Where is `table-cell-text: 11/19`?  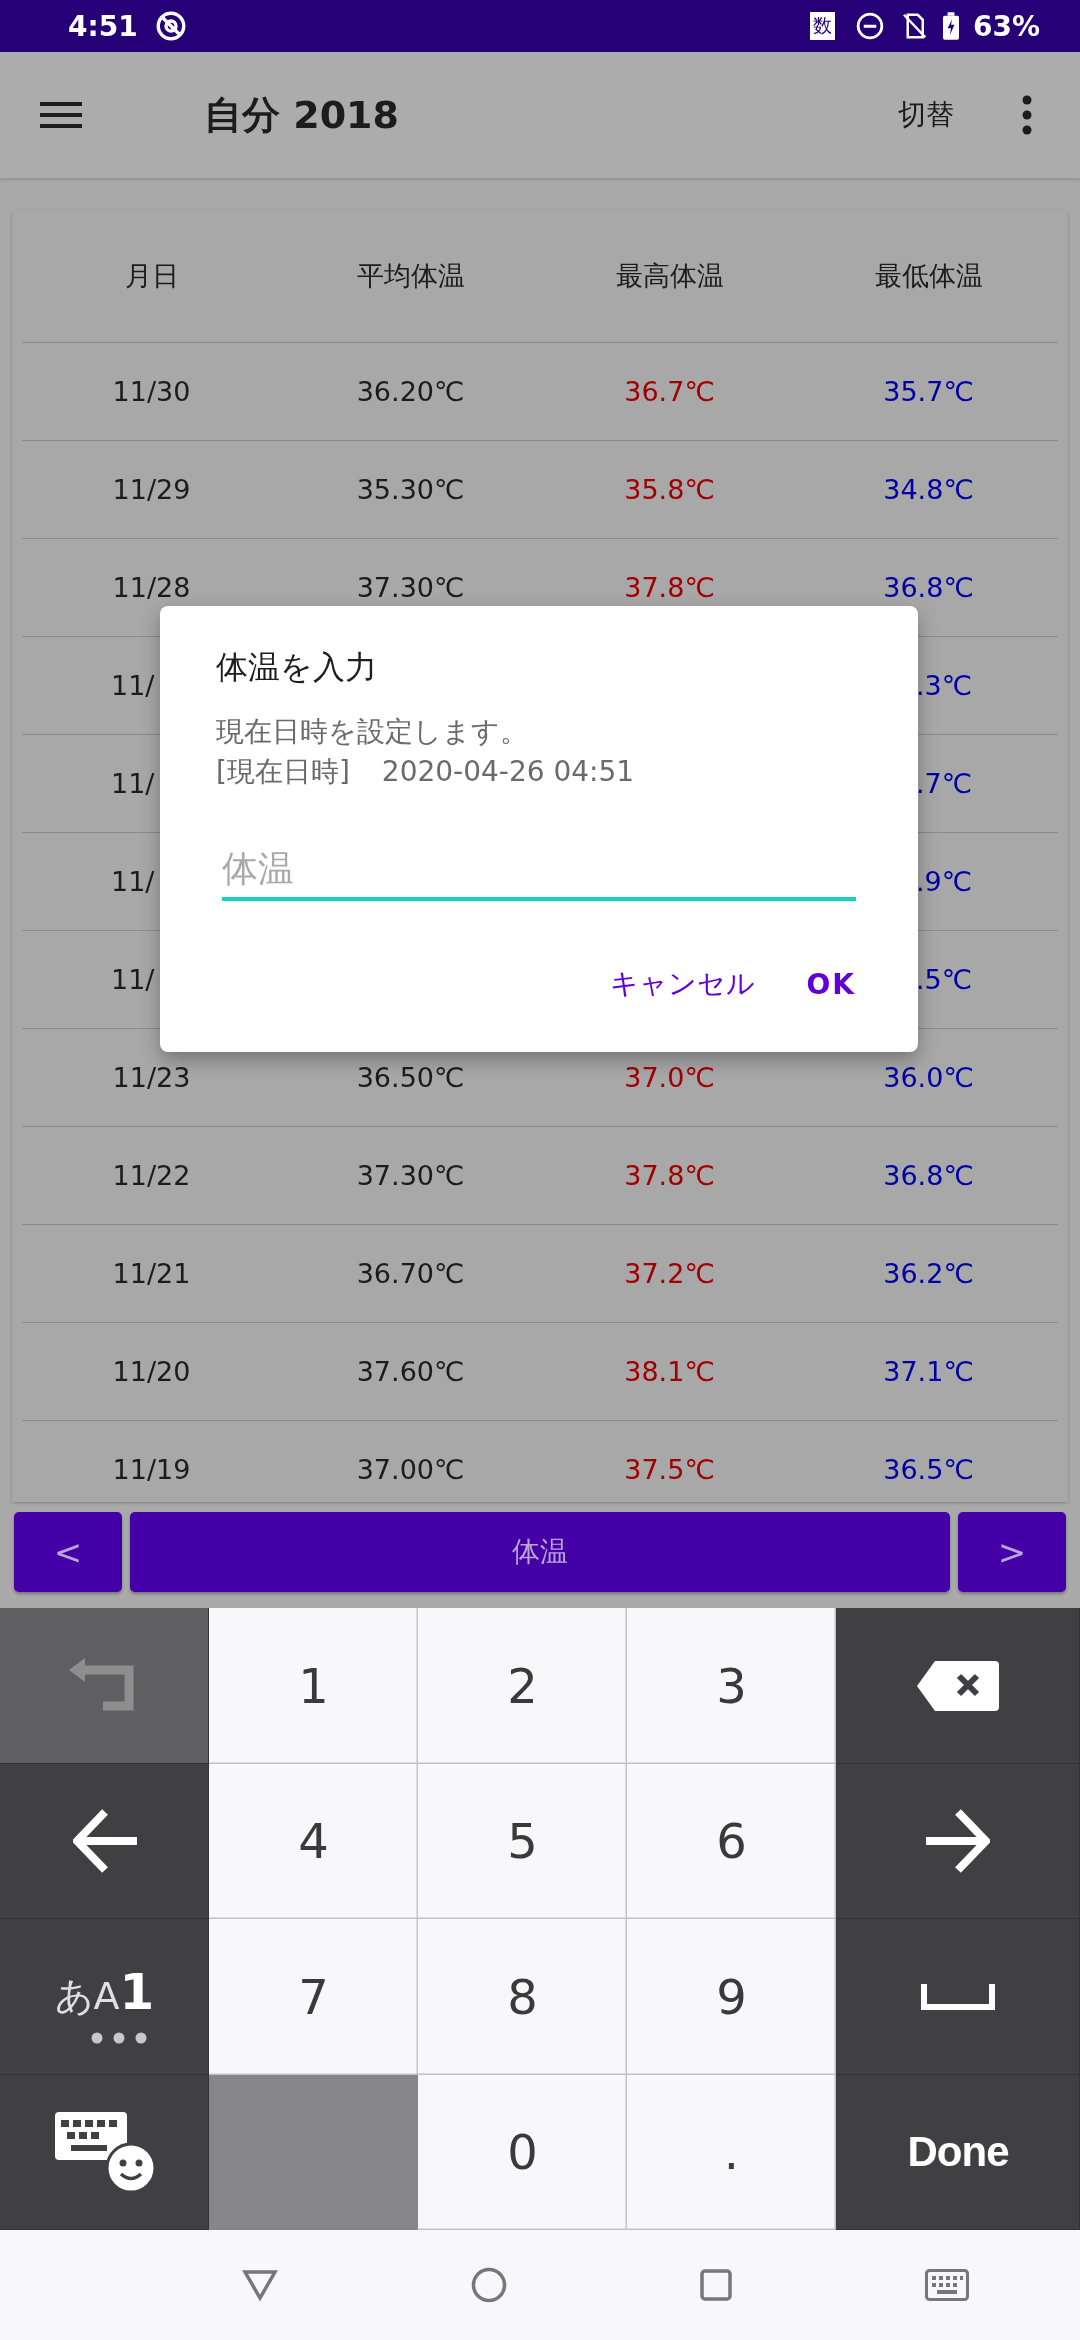 table-cell-text: 11/19 is located at coordinates (151, 1469).